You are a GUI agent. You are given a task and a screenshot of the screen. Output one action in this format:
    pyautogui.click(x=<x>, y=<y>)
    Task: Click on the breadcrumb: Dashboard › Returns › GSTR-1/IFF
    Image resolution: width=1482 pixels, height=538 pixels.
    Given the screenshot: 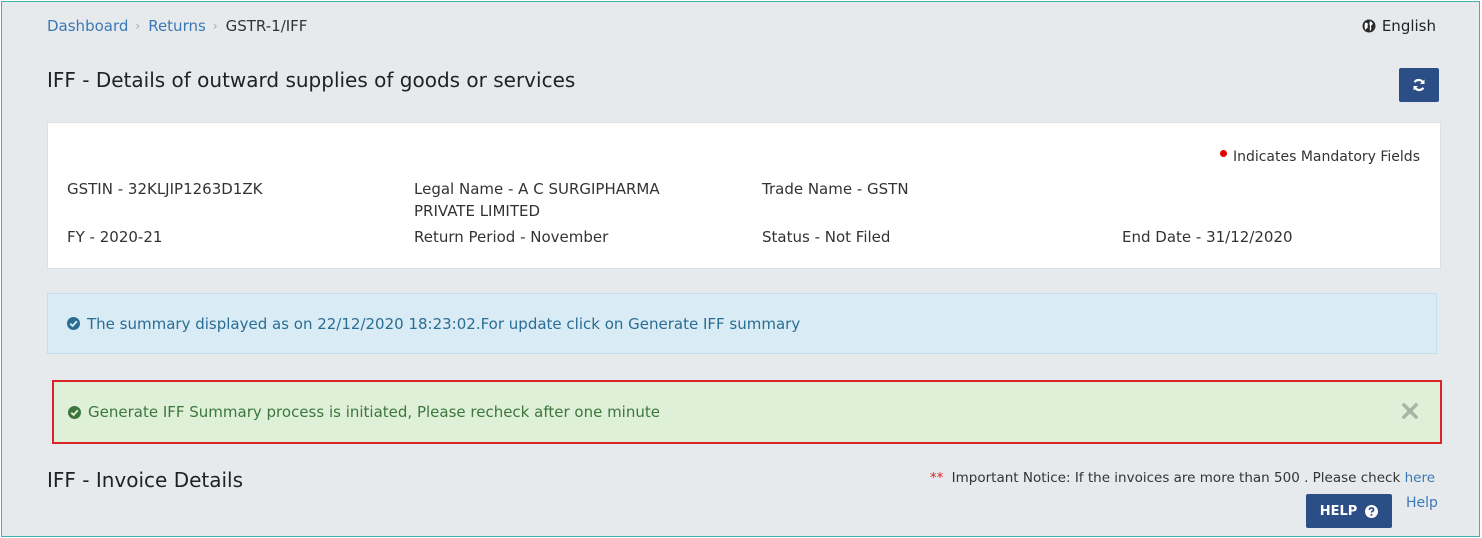 What is the action you would take?
    pyautogui.click(x=177, y=26)
    